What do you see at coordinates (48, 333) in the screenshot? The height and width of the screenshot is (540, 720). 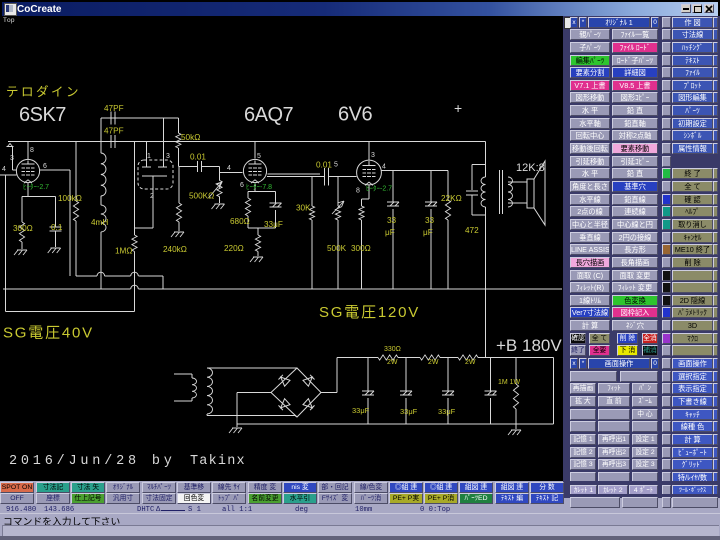 I see `svg-text: SG電圧40V` at bounding box center [48, 333].